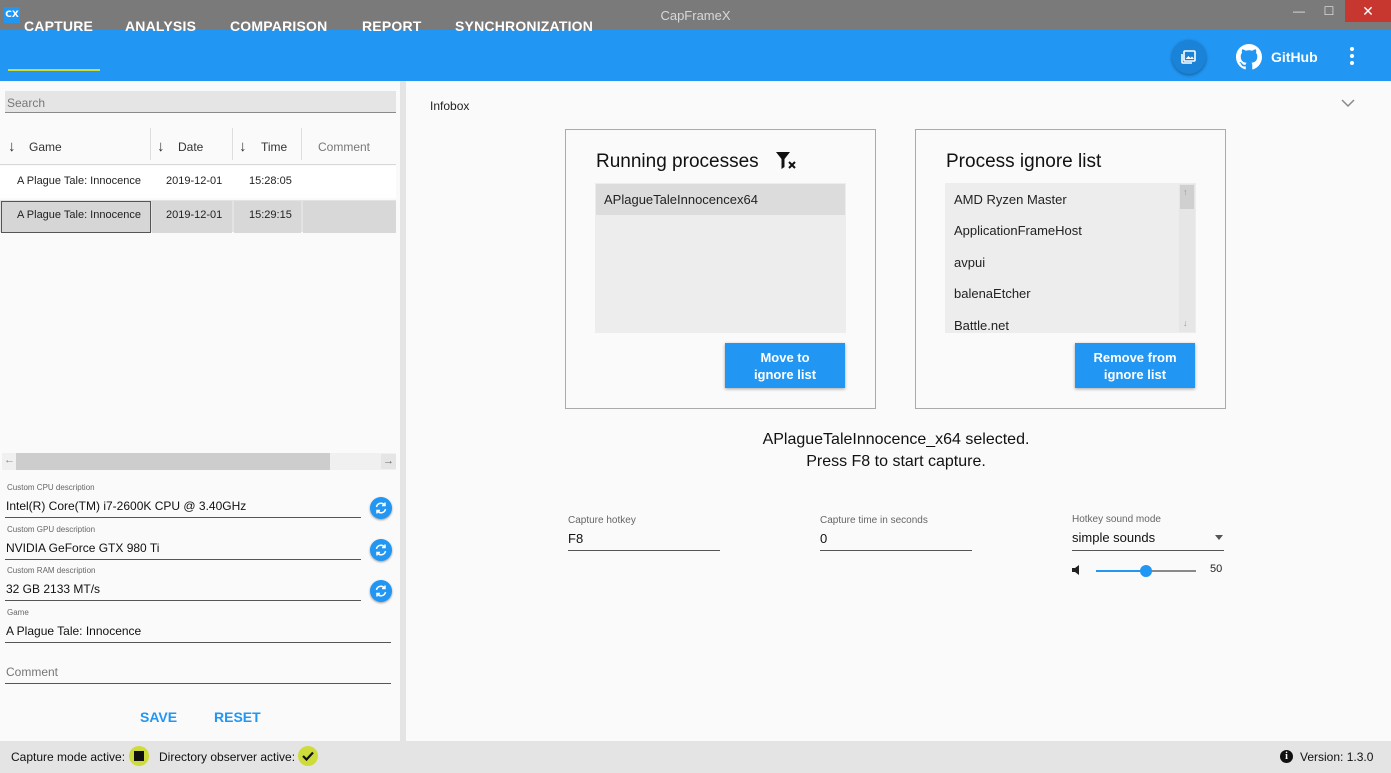 This screenshot has width=1391, height=773. What do you see at coordinates (270, 181) in the screenshot?
I see `cell-time: 15:28:05` at bounding box center [270, 181].